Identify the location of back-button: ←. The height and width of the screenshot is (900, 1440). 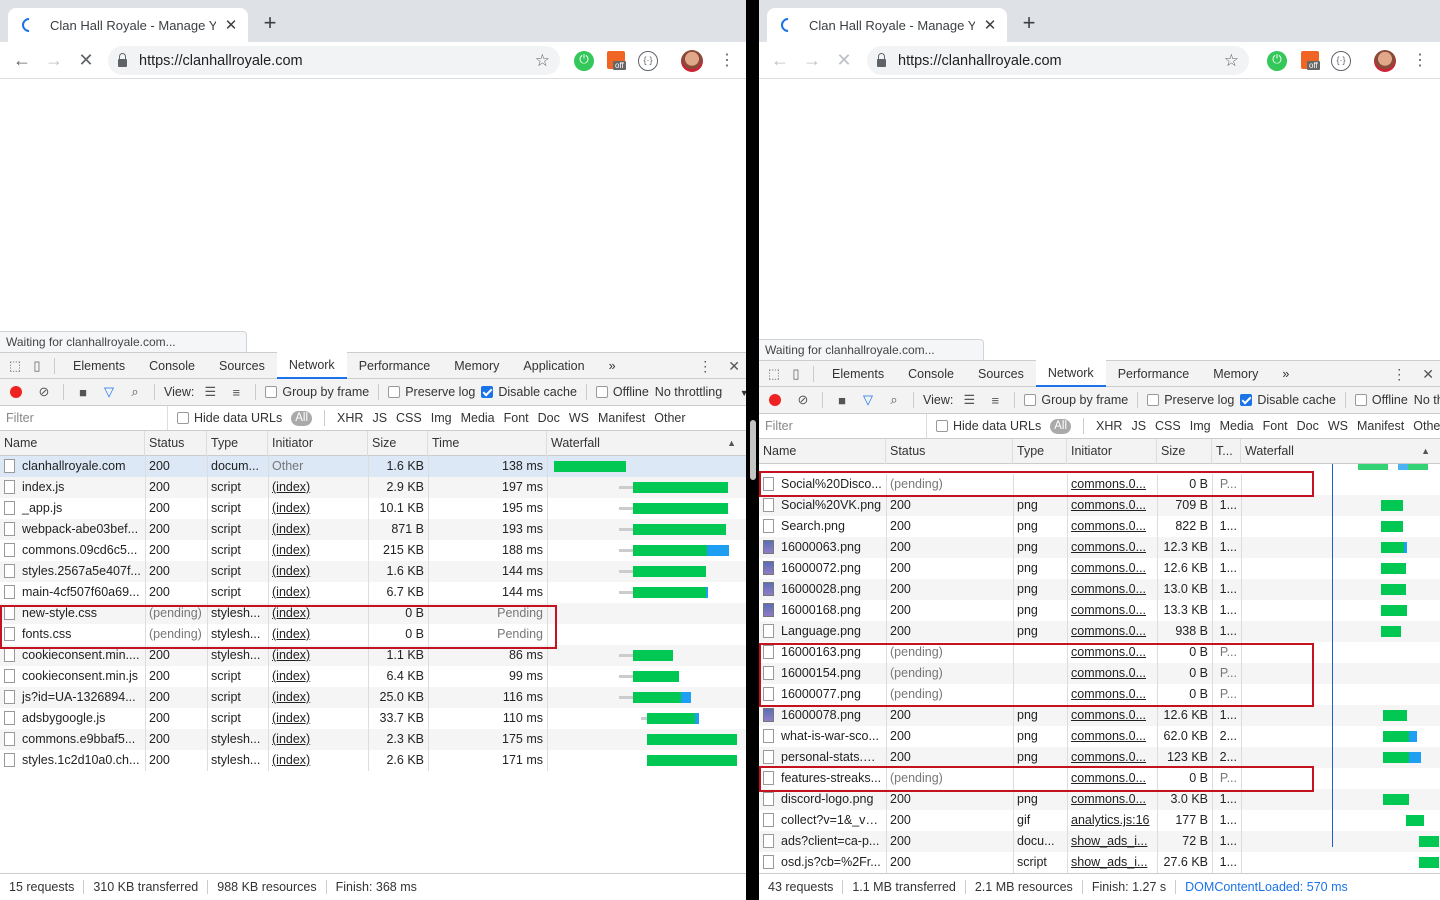
(22, 60).